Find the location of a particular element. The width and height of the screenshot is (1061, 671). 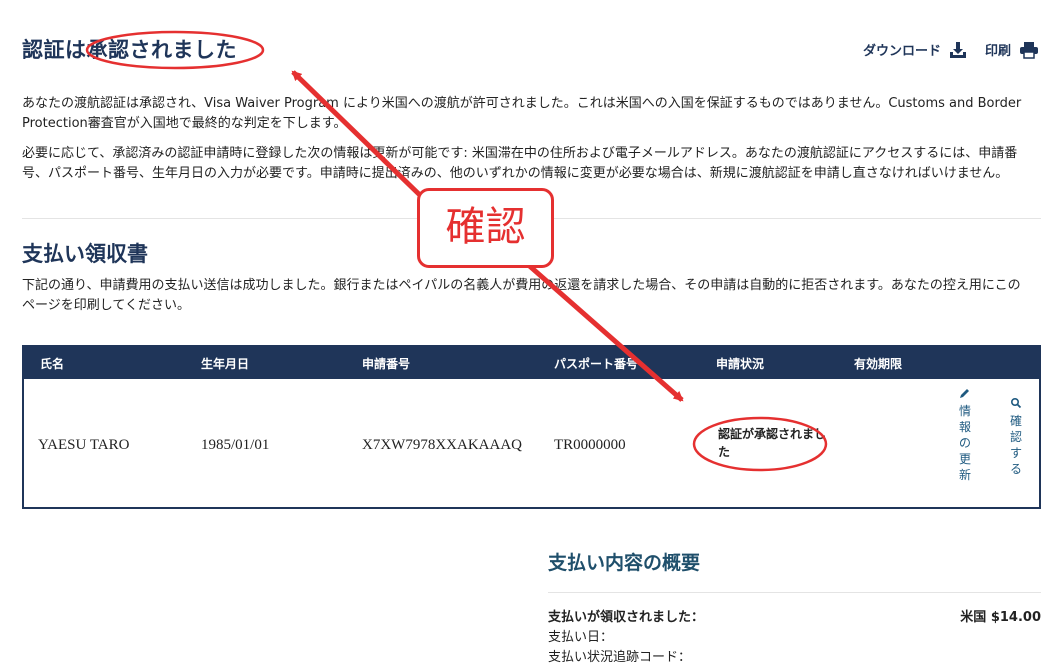

download-icon is located at coordinates (957, 49).